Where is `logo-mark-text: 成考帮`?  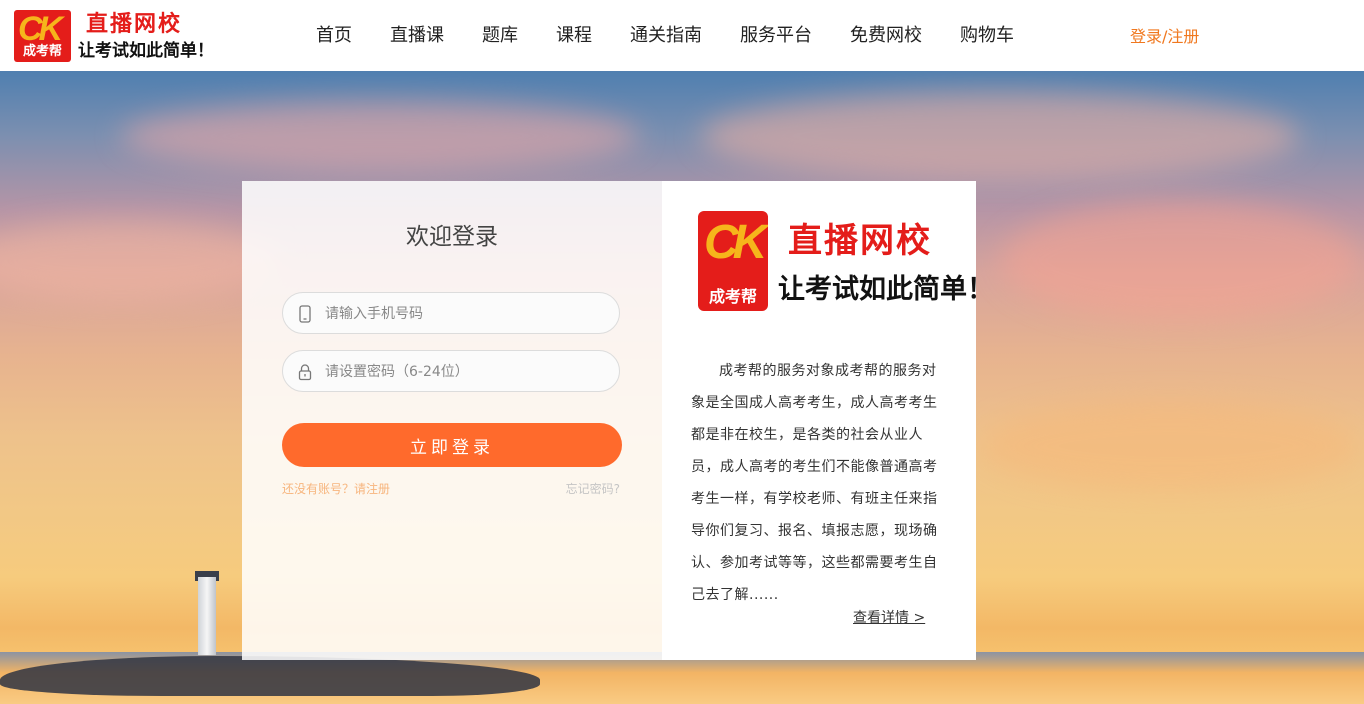 logo-mark-text: 成考帮 is located at coordinates (42, 51).